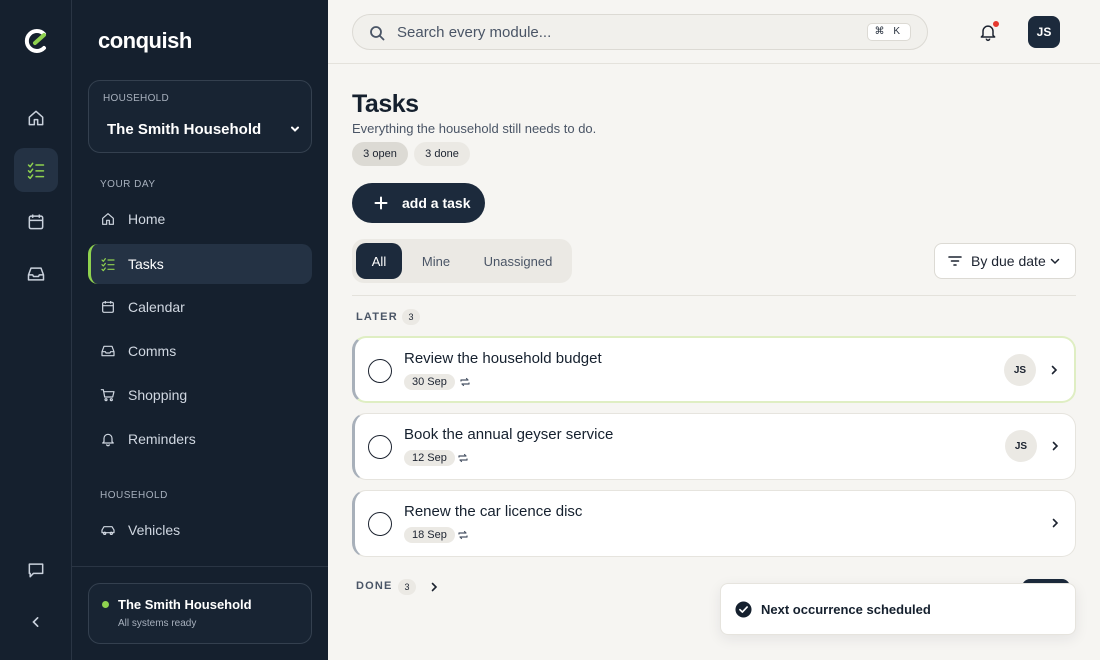 This screenshot has height=660, width=1100. I want to click on task-row: Review the household budget 30 Sep JS, so click(714, 369).